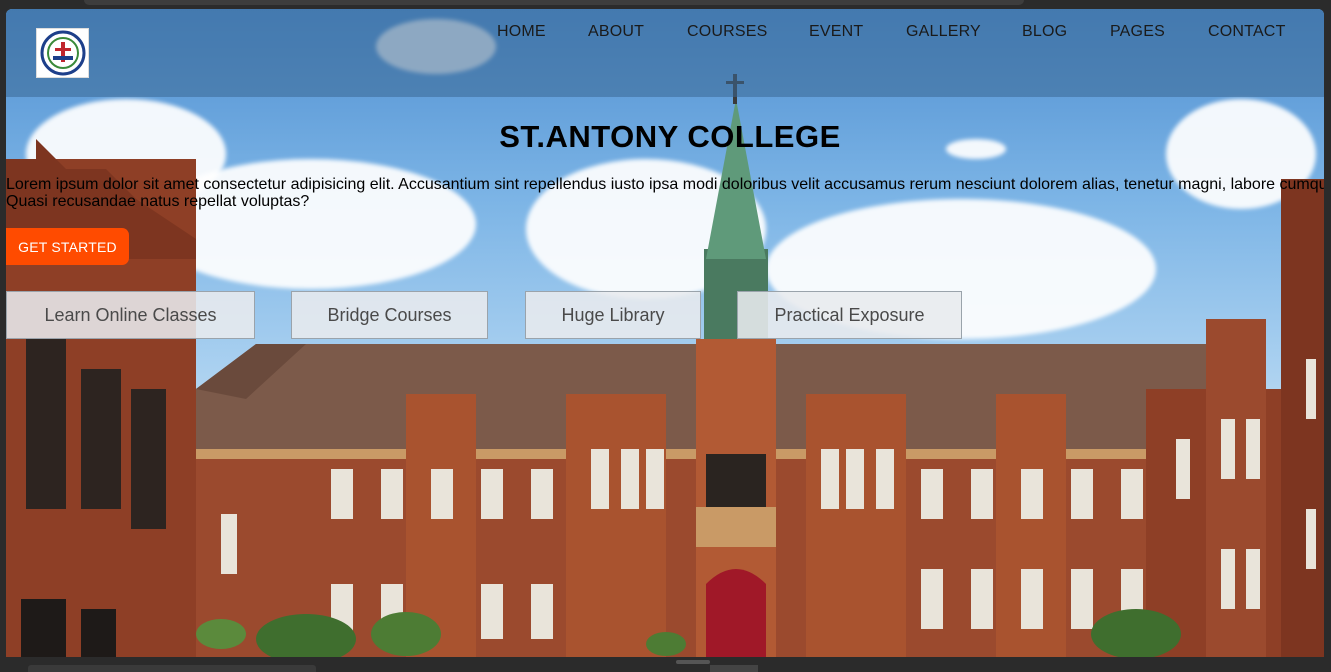 The width and height of the screenshot is (1331, 672). What do you see at coordinates (521, 32) in the screenshot?
I see `nav-home: HOME` at bounding box center [521, 32].